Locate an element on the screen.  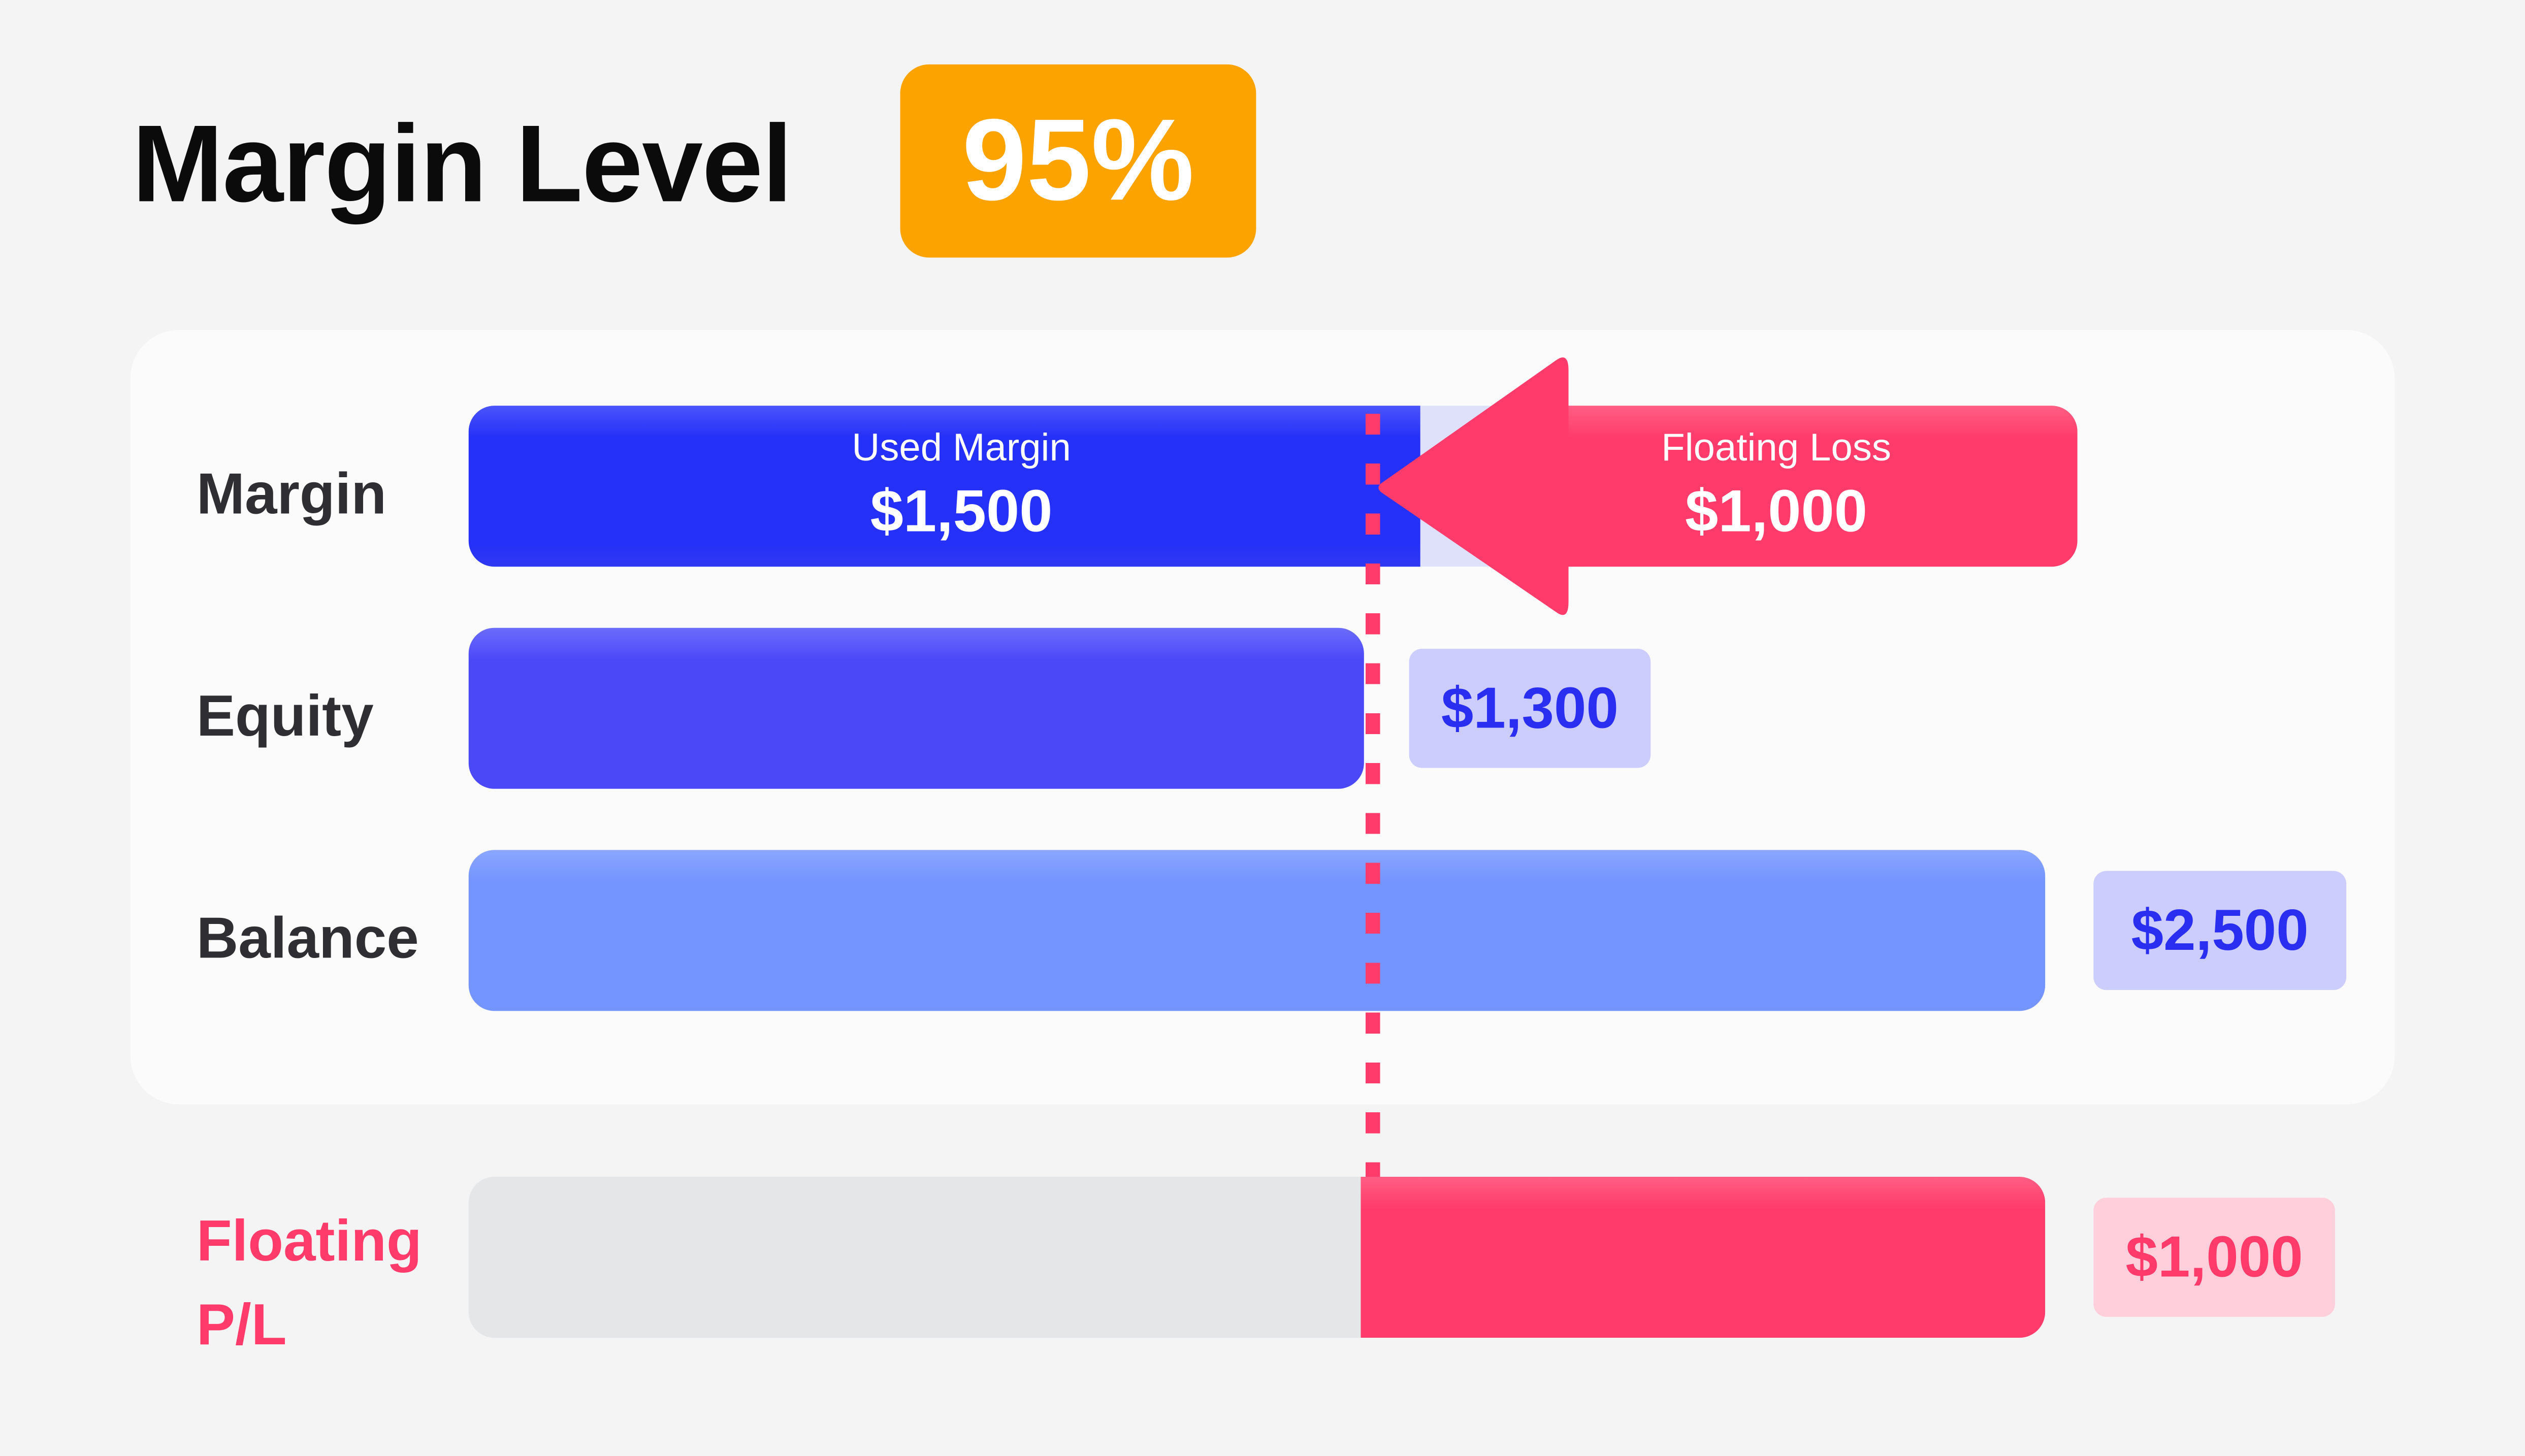
balance-bar is located at coordinates (1257, 931).